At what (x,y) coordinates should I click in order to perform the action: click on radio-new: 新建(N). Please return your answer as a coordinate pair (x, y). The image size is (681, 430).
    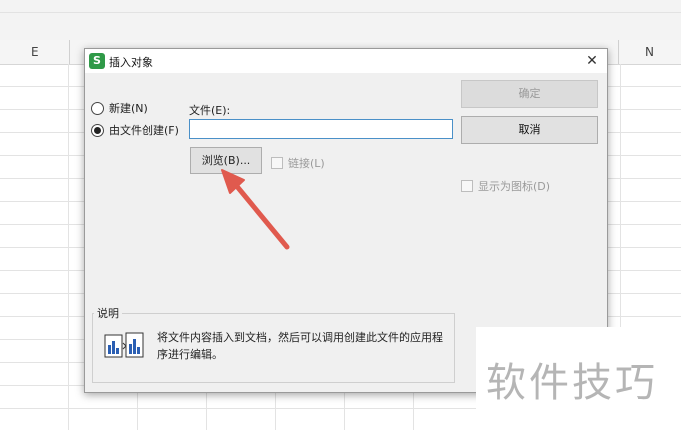
    Looking at the image, I should click on (119, 108).